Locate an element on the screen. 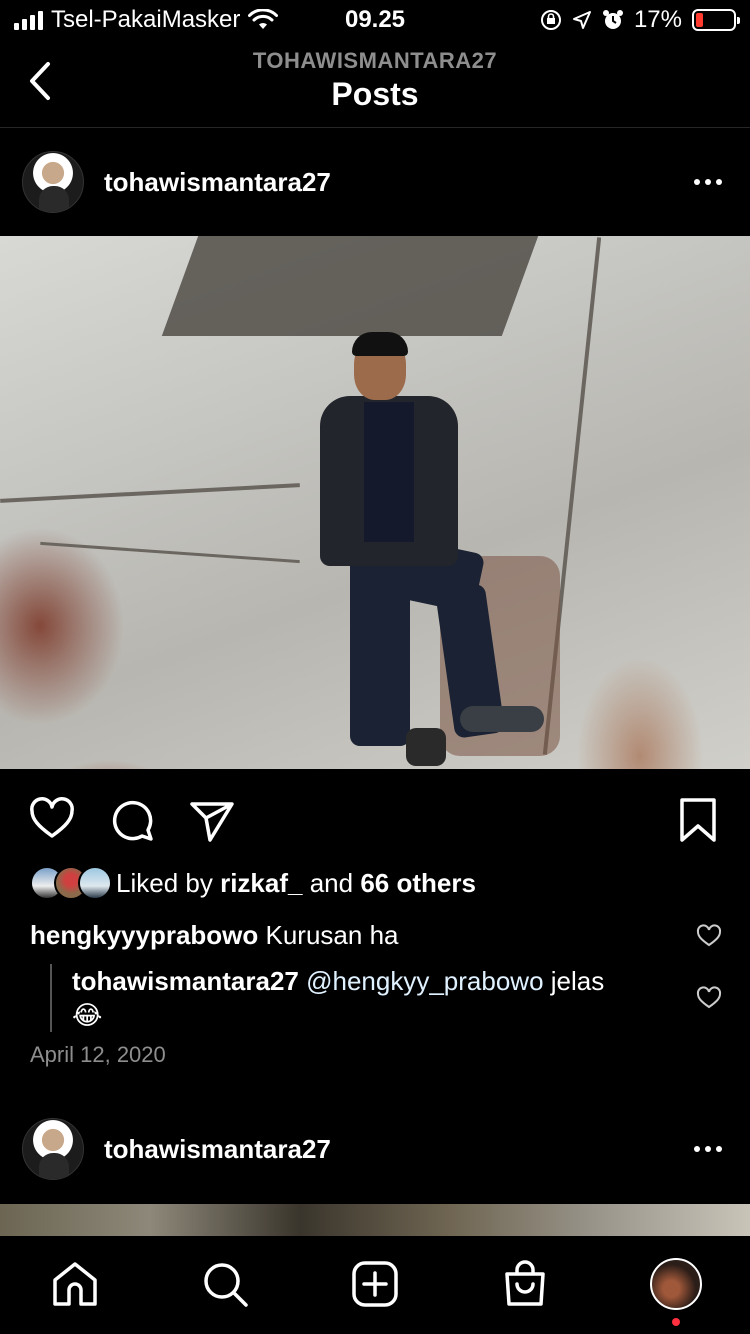 This screenshot has width=750, height=1334. reply-like-icon is located at coordinates (709, 998).